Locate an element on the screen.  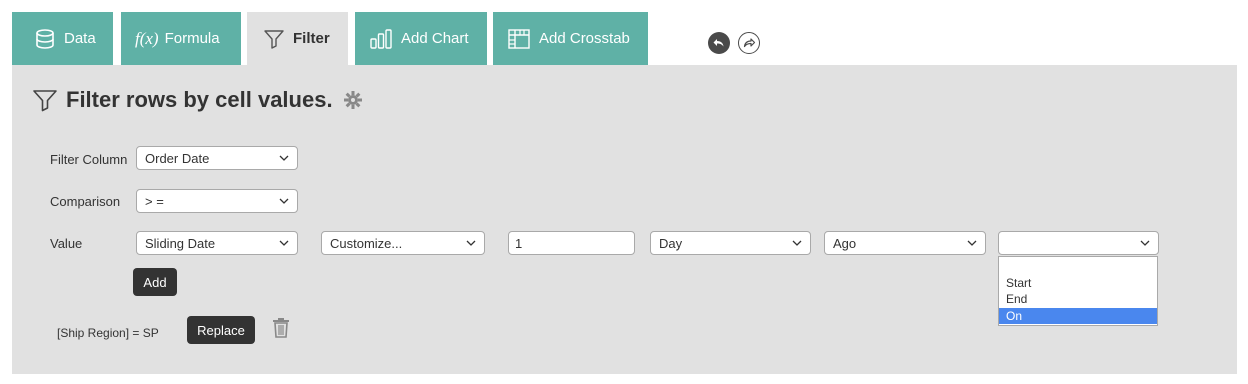
redo-icon is located at coordinates (749, 43).